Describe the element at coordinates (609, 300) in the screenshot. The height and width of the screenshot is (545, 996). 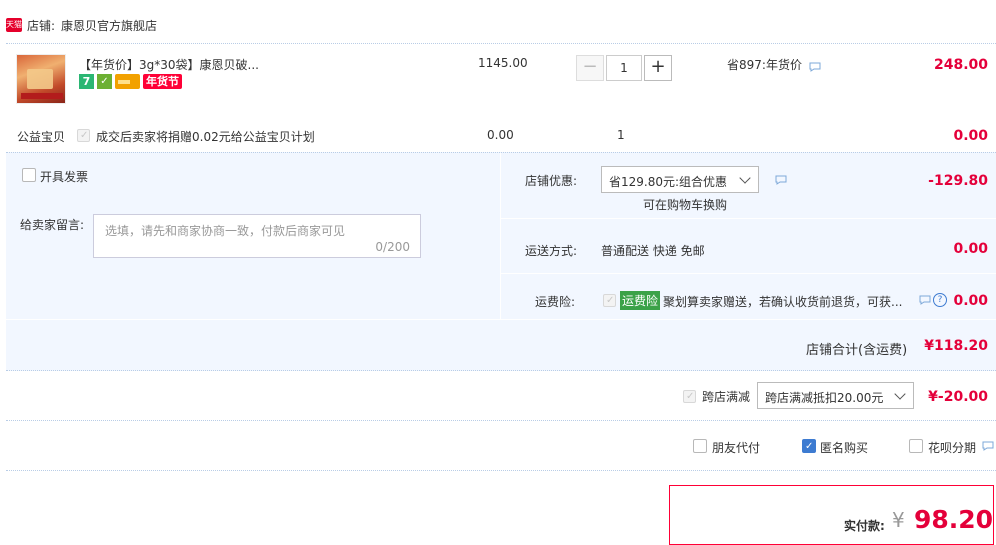
I see `insurance-checkbox: ✓` at that location.